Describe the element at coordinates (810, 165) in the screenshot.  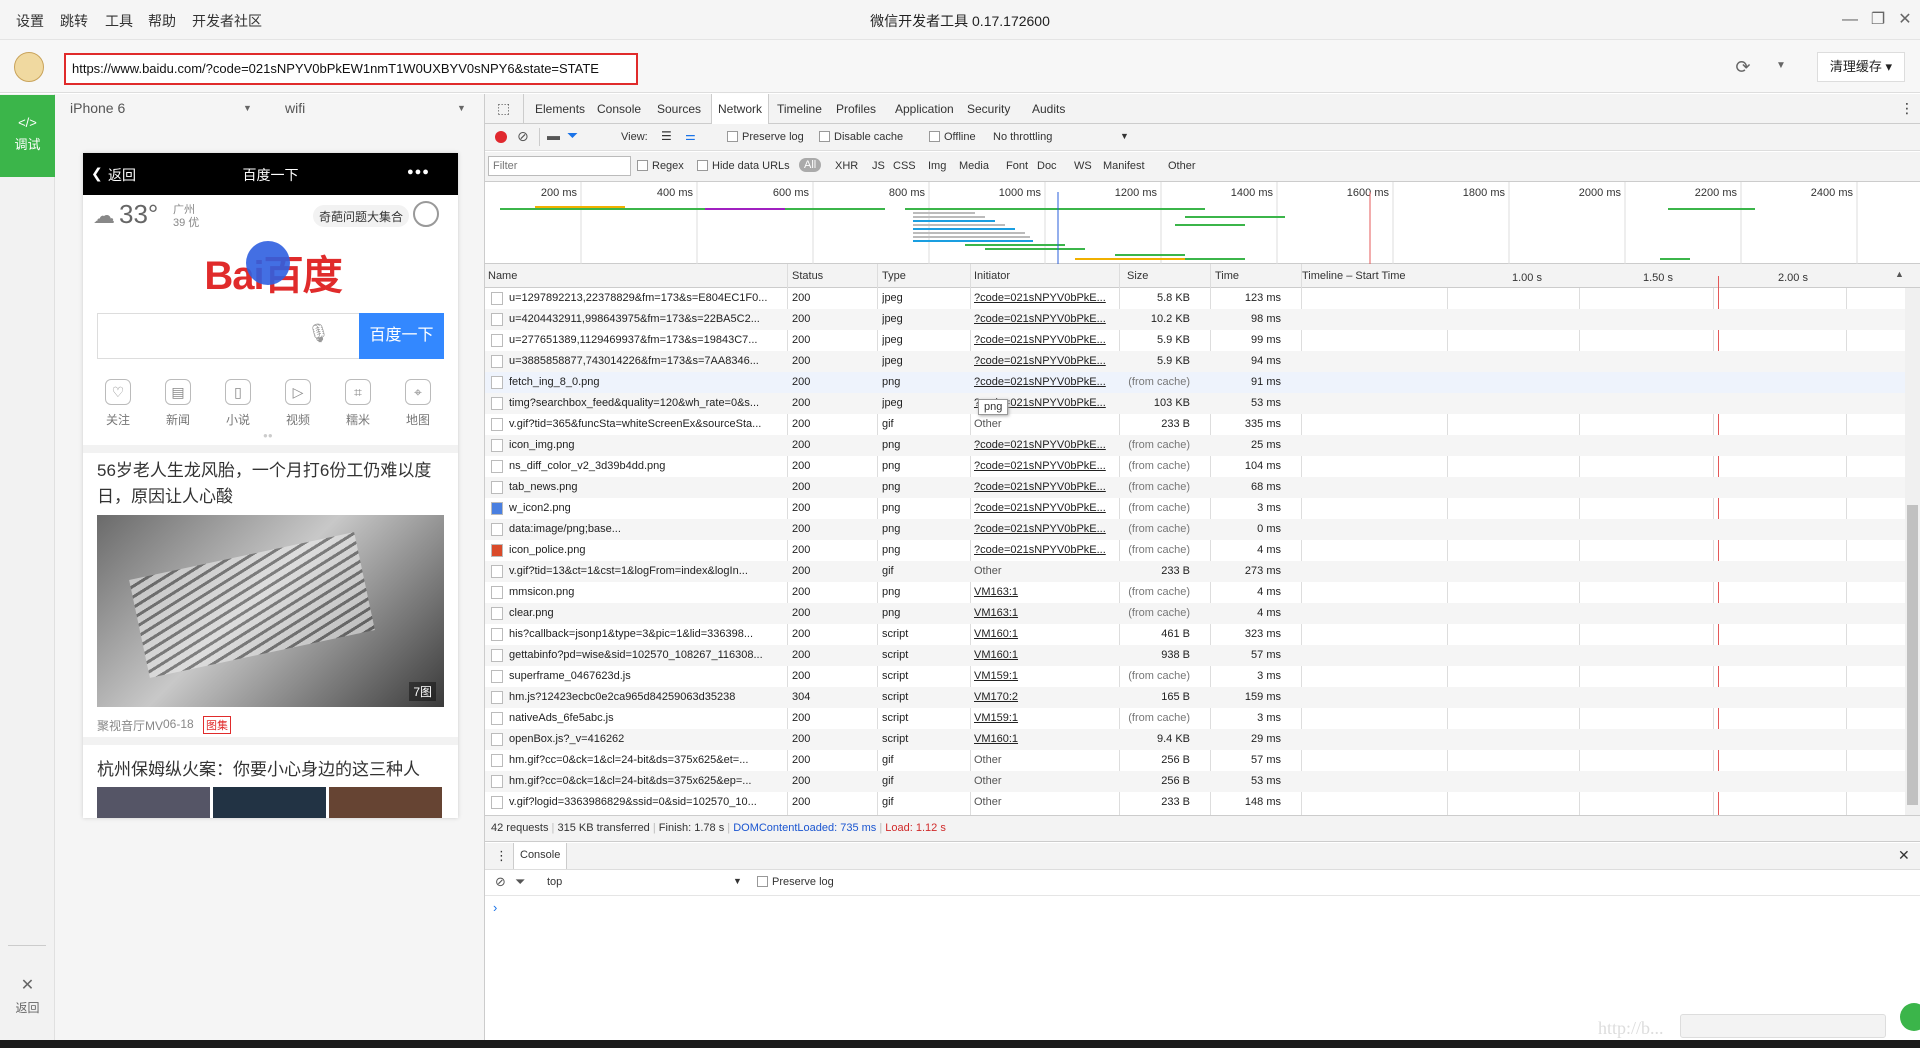
I see `filter-type-all: All` at that location.